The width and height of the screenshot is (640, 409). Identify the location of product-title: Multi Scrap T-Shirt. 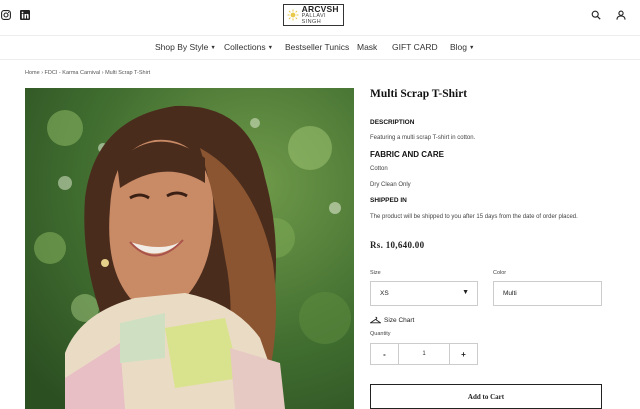
(419, 94).